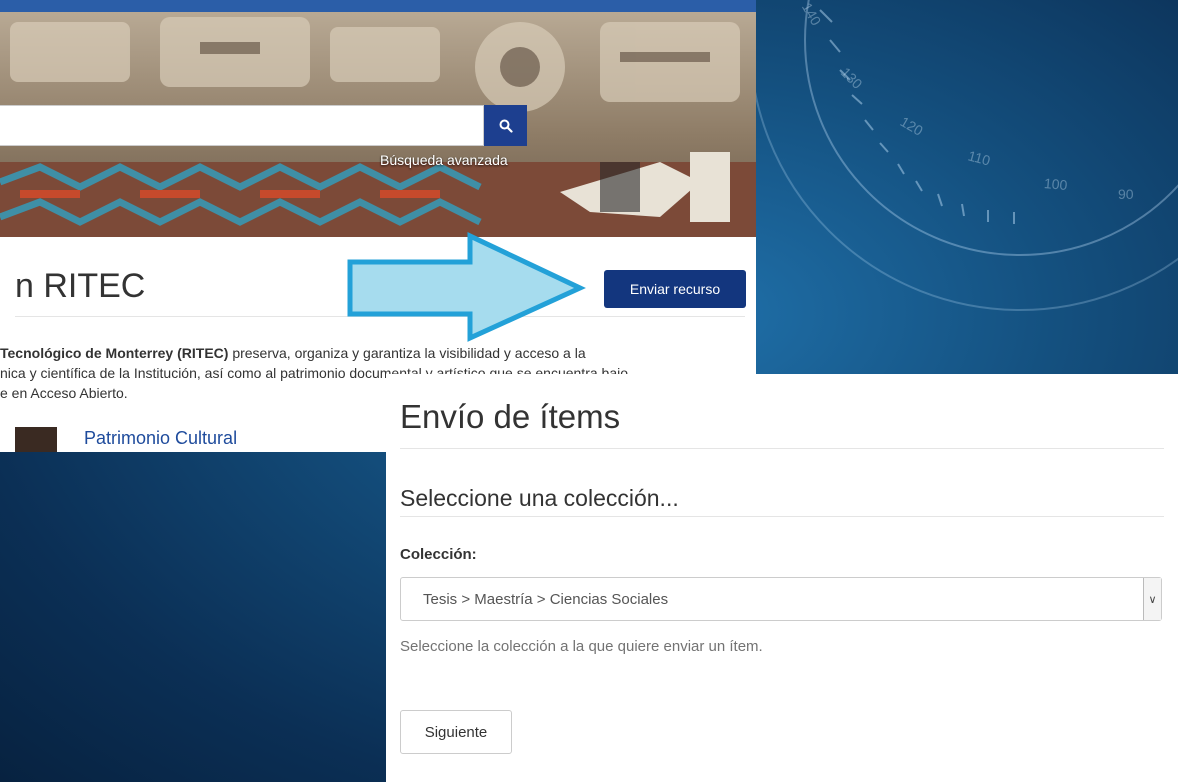 The image size is (1178, 782). I want to click on page-title: n RITEC, so click(80, 286).